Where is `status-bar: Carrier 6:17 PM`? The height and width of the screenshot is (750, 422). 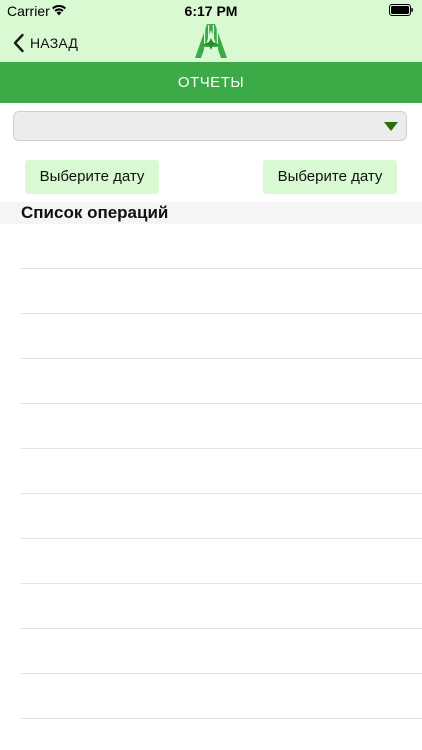 status-bar: Carrier 6:17 PM is located at coordinates (211, 11).